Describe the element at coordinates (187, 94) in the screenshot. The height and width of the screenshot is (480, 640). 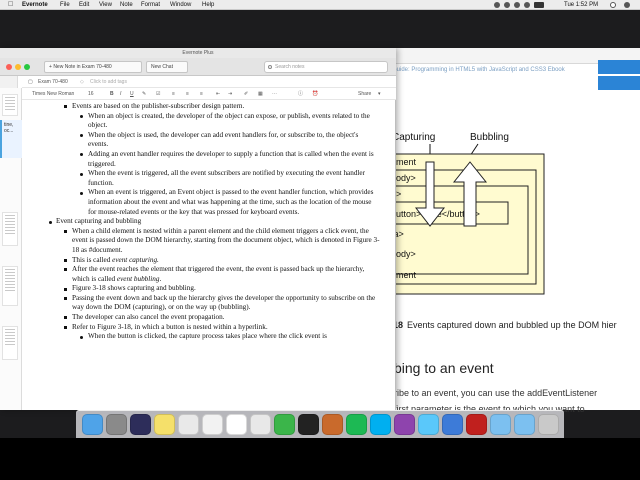
I see `numbered-list-icon: ≡` at that location.